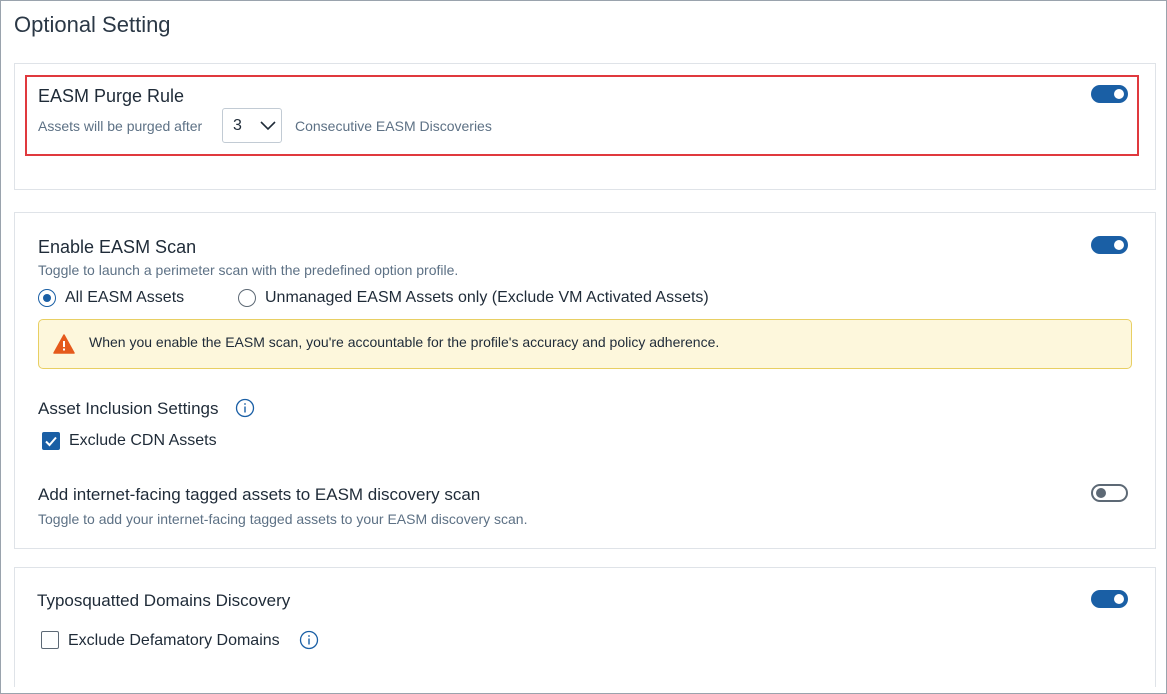  I want to click on page-title: Optional Setting, so click(92, 24).